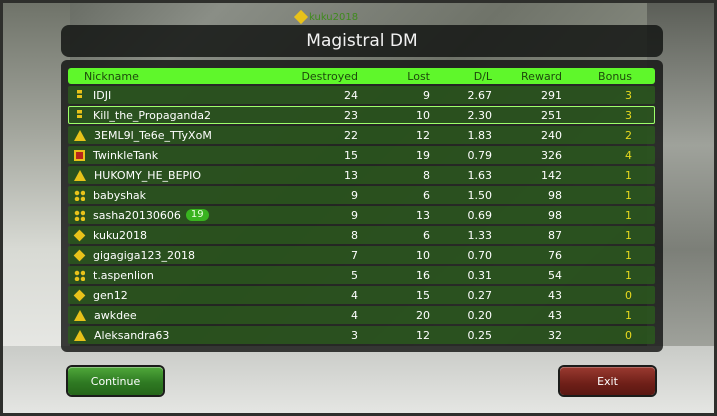 The image size is (717, 416). I want to click on row-nickname-cell: kuku2018, so click(168, 235).